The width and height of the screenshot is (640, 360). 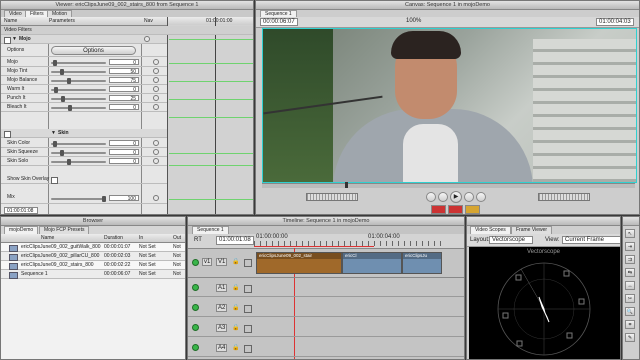 What do you see at coordinates (332, 197) in the screenshot?
I see `shuttle-control` at bounding box center [332, 197].